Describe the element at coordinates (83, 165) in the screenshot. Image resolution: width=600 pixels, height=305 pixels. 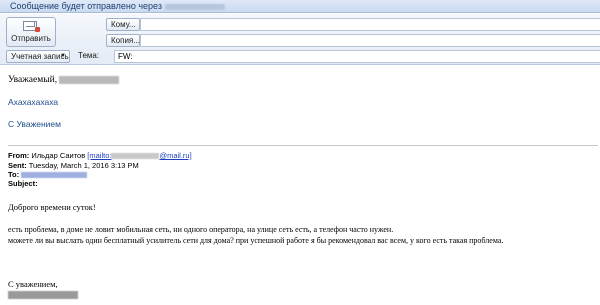
I see `sent-value: Tuesday, March 1, 2016 3:13 PM` at that location.